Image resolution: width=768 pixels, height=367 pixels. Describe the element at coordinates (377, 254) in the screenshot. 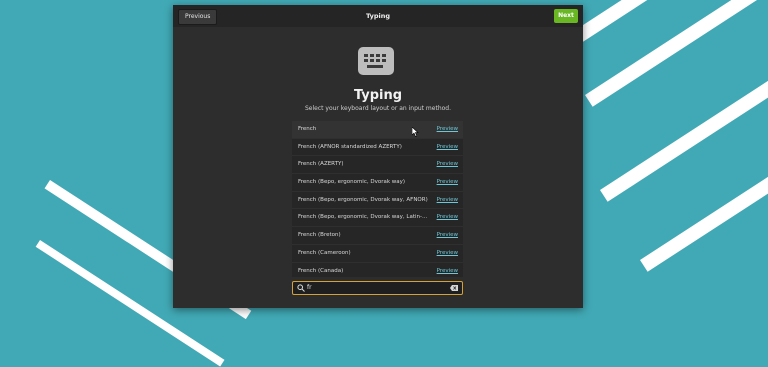

I see `layout-row: French (Cameroon) Preview` at that location.